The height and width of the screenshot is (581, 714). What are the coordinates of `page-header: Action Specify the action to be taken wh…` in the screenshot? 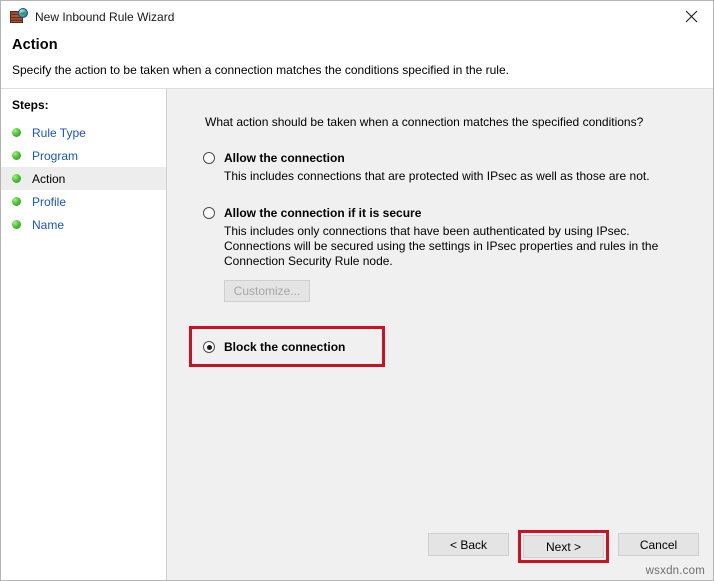 It's located at (357, 60).